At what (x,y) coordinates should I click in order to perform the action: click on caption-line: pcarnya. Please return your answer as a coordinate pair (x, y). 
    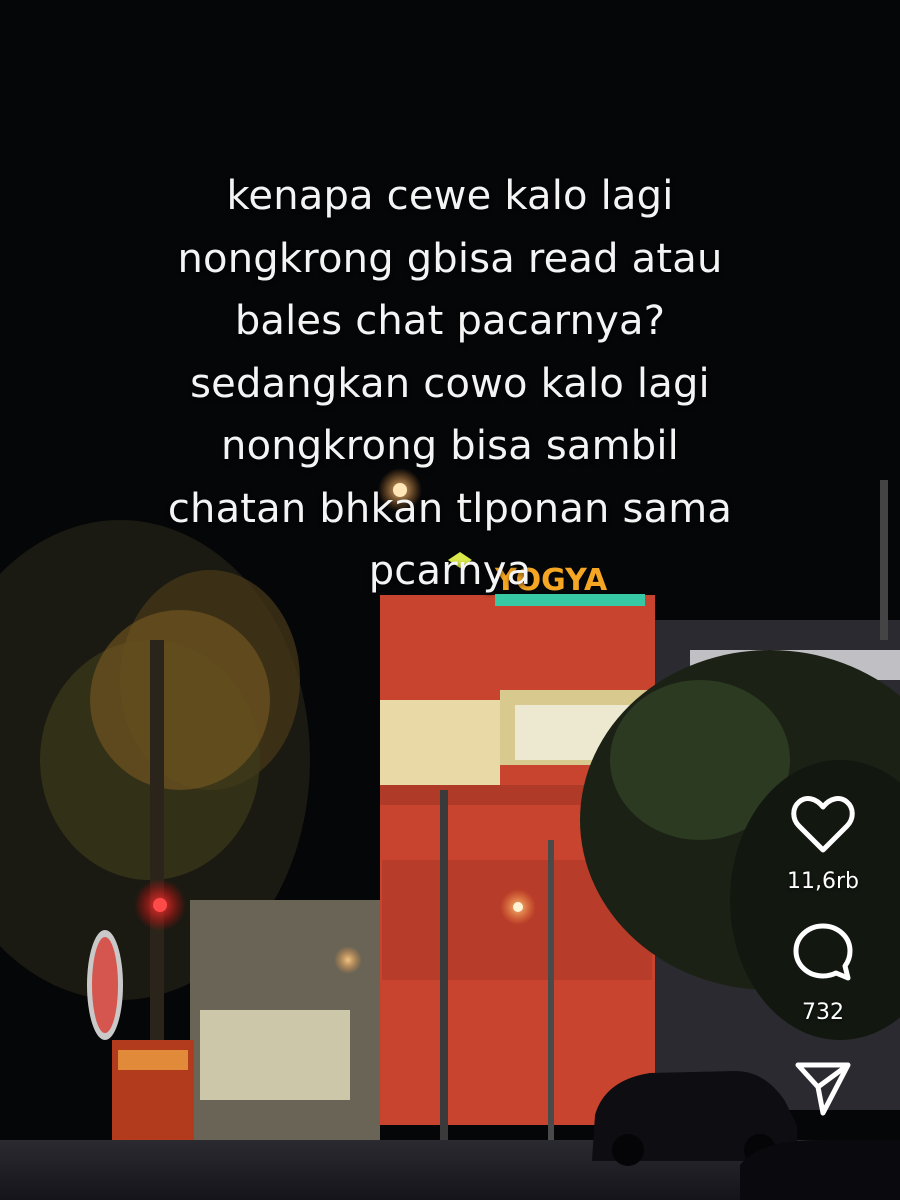
    Looking at the image, I should click on (450, 571).